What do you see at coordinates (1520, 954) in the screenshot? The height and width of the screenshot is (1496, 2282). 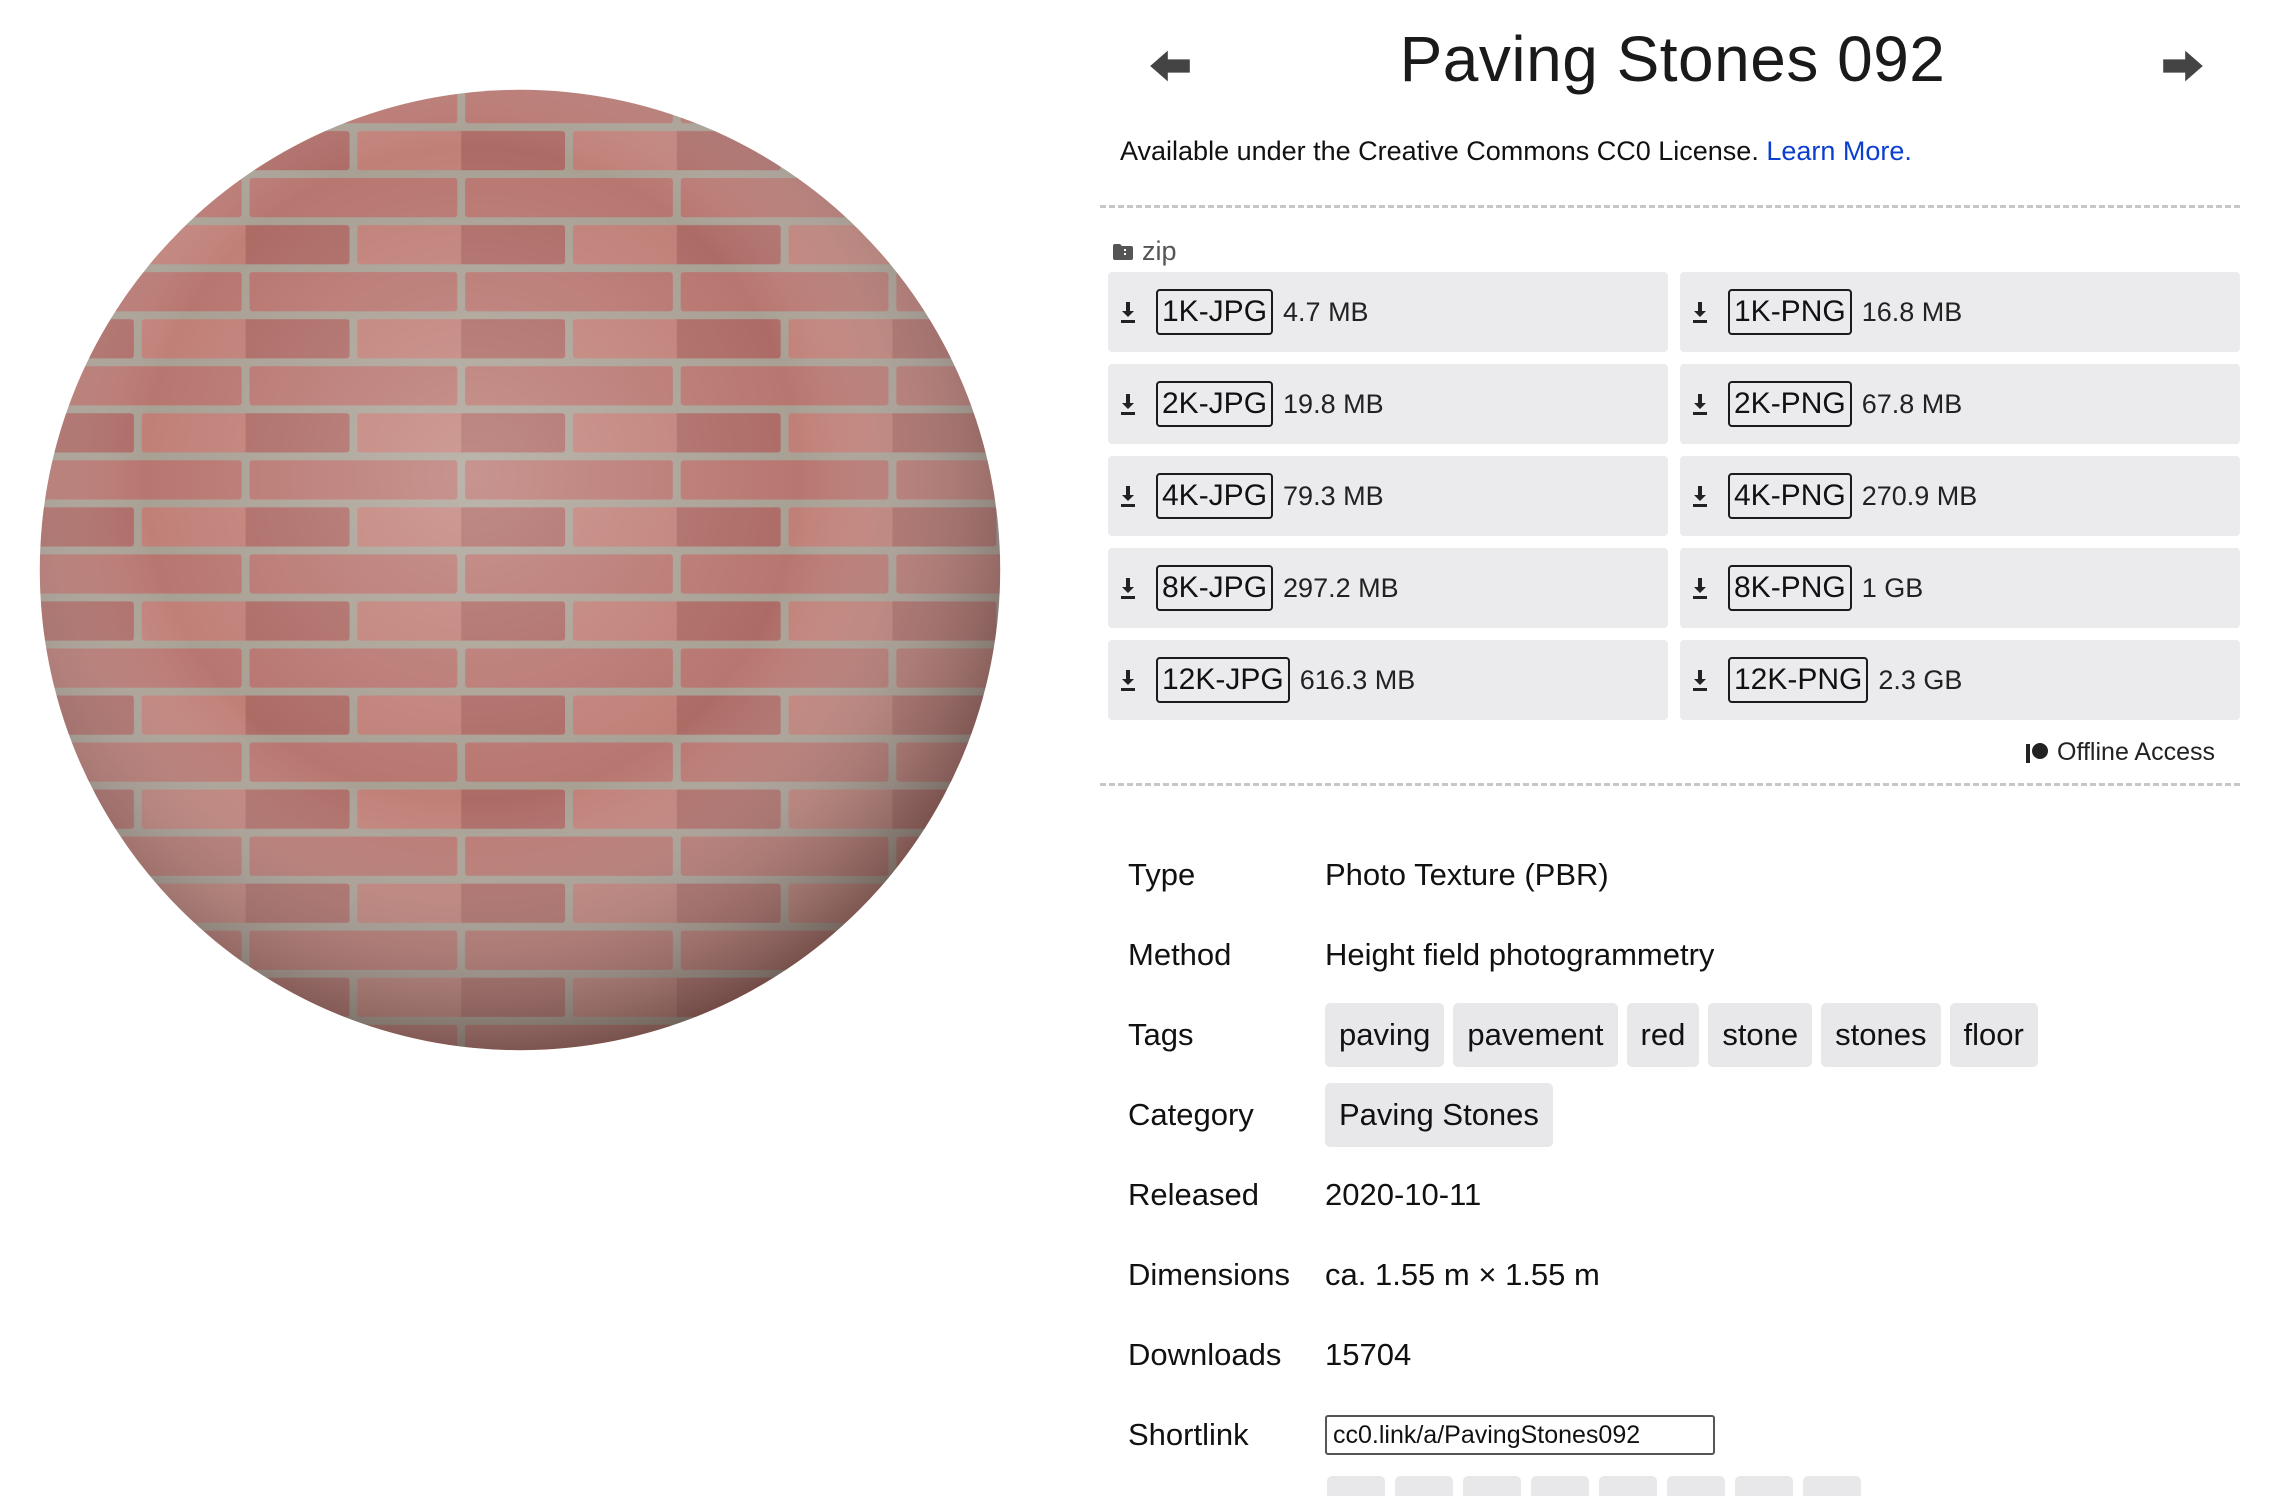 I see `method-value: Height field photogrammetry` at bounding box center [1520, 954].